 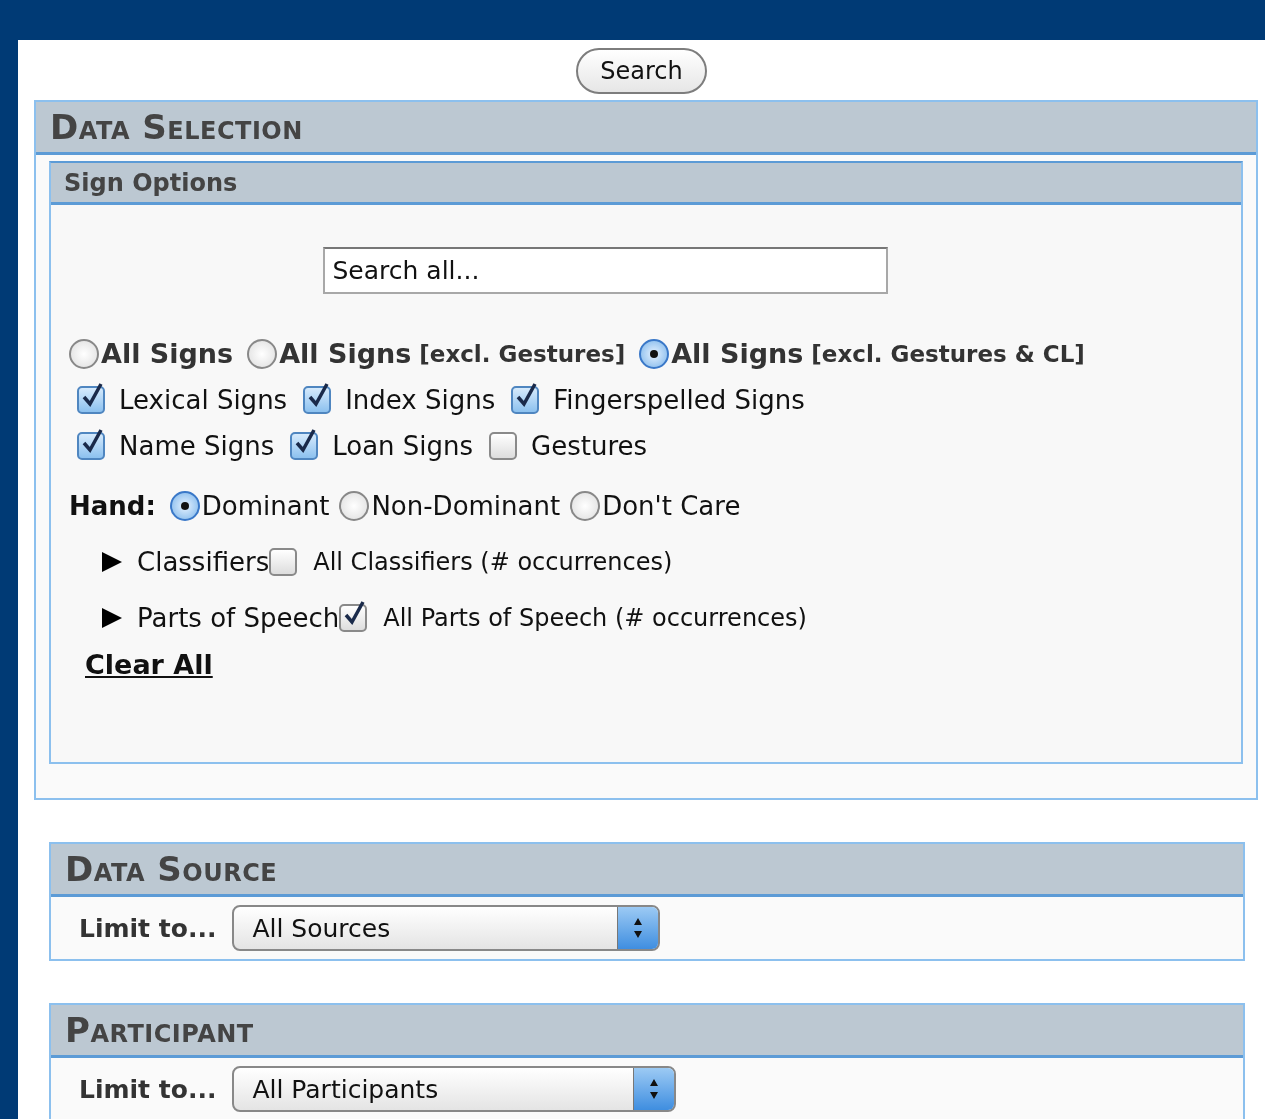 I want to click on scope-radio-option: All Signs, so click(x=151, y=353).